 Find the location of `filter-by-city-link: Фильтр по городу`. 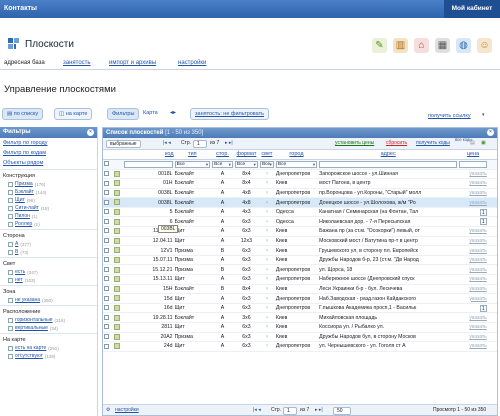

filter-by-city-link: Фильтр по городу is located at coordinates (48, 143).